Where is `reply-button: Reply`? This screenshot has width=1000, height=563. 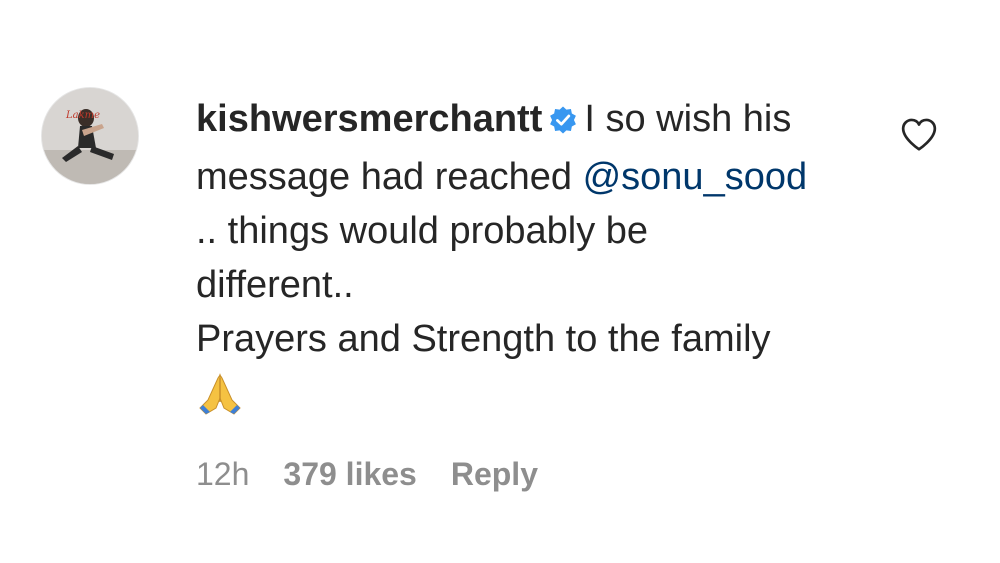
reply-button: Reply is located at coordinates (494, 474).